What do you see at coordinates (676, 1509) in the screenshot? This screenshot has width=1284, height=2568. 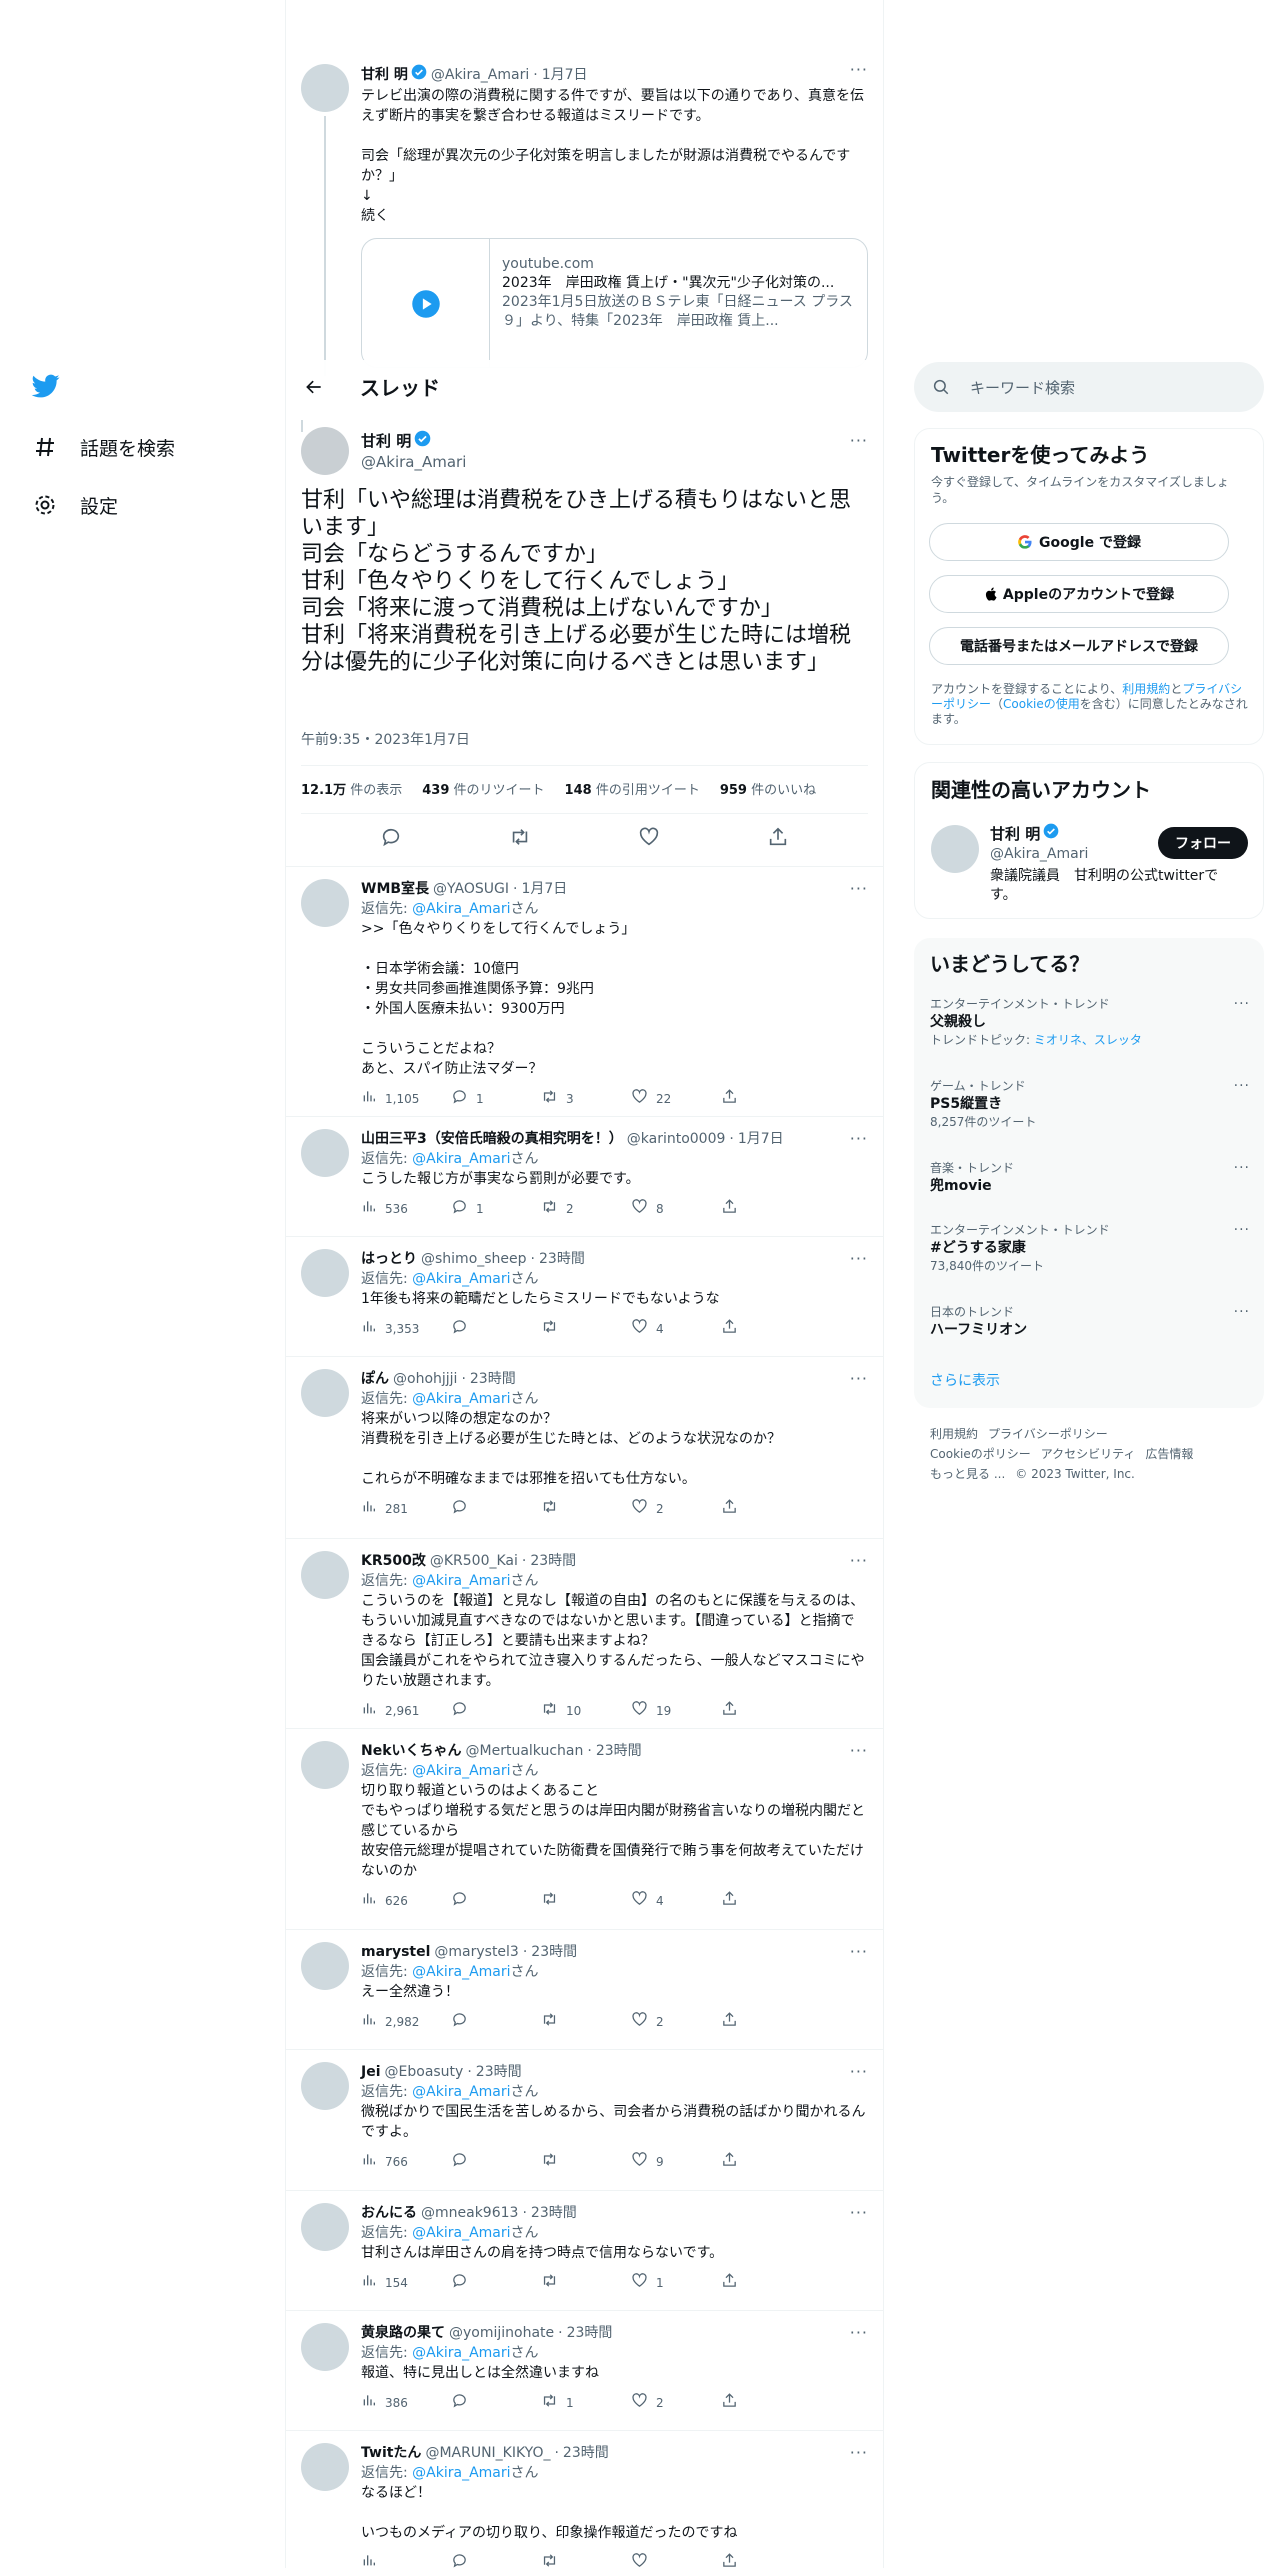 I see `like-button: 2` at bounding box center [676, 1509].